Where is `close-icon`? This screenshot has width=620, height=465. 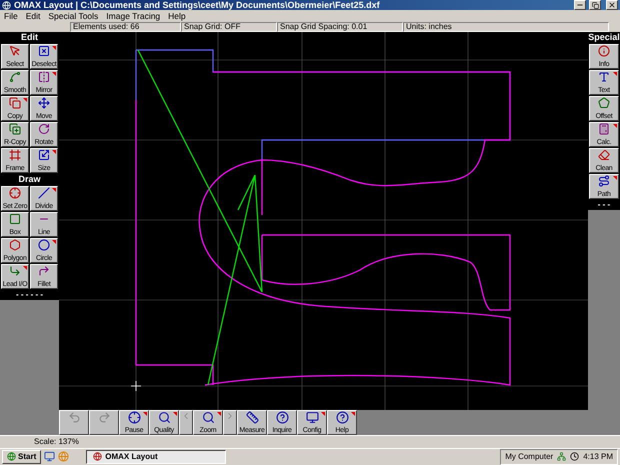
close-icon is located at coordinates (612, 5).